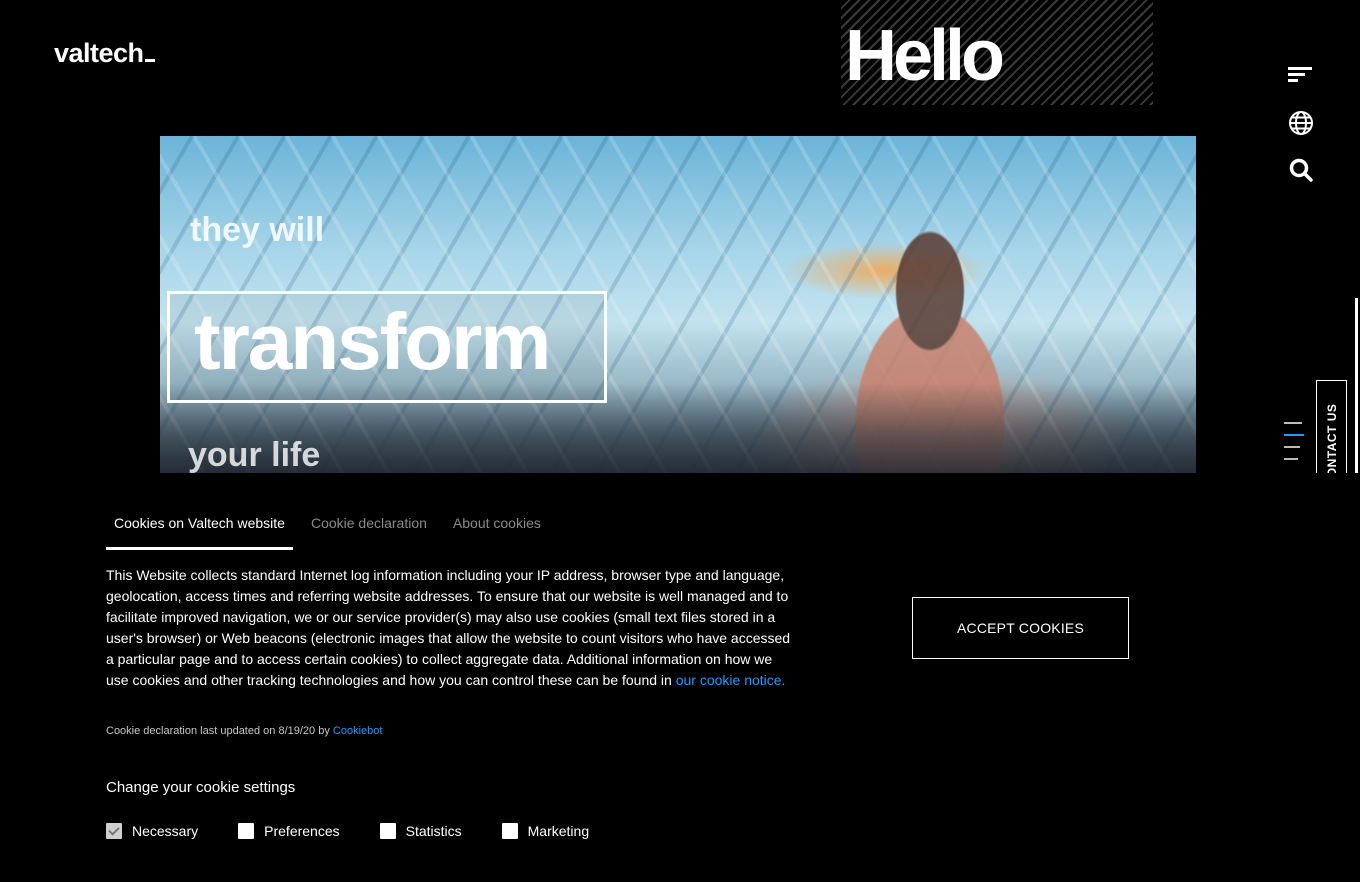 The width and height of the screenshot is (1360, 882). I want to click on checkbox-marketing: Marketing, so click(545, 831).